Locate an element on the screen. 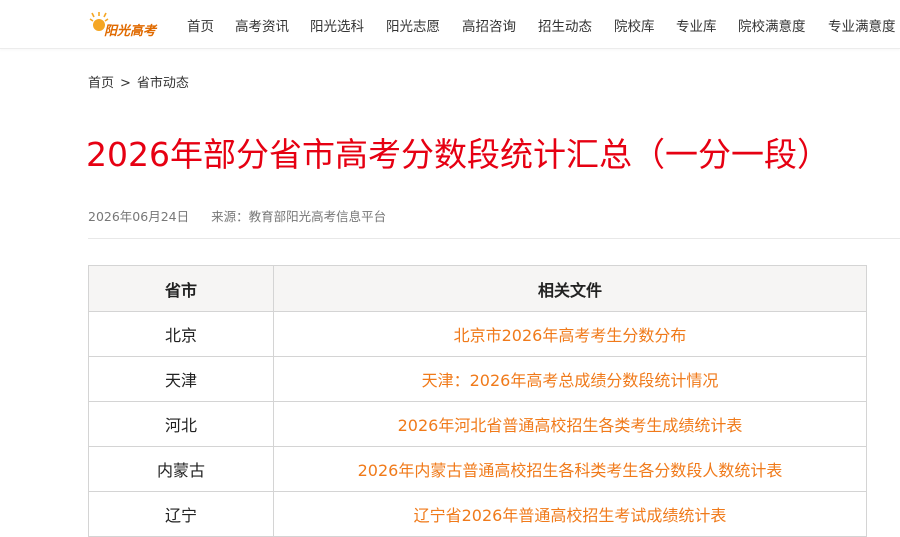 This screenshot has height=537, width=900. breadcrumb: 首页 > 省市动态 is located at coordinates (138, 81).